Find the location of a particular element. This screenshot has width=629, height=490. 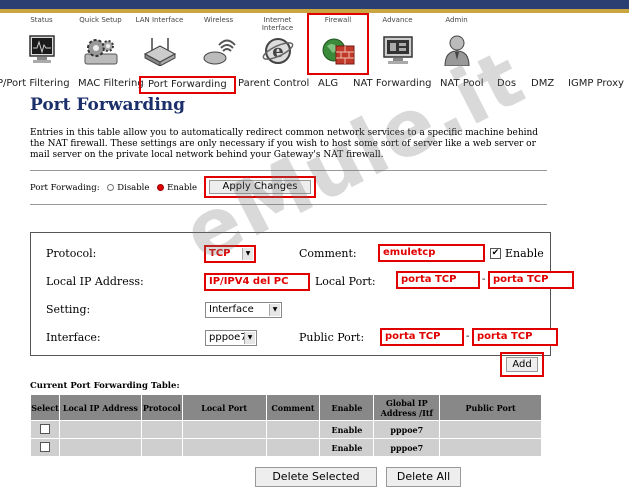

port-forwarding-label: Port Forwading: is located at coordinates (65, 188).